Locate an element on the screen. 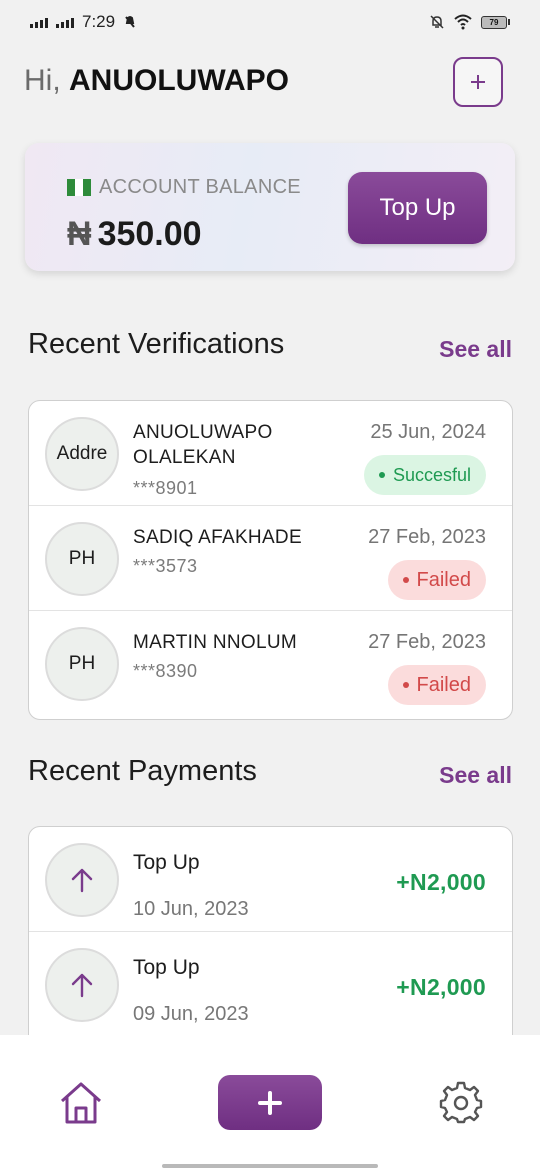  verification-id: ***8901 is located at coordinates (165, 488).